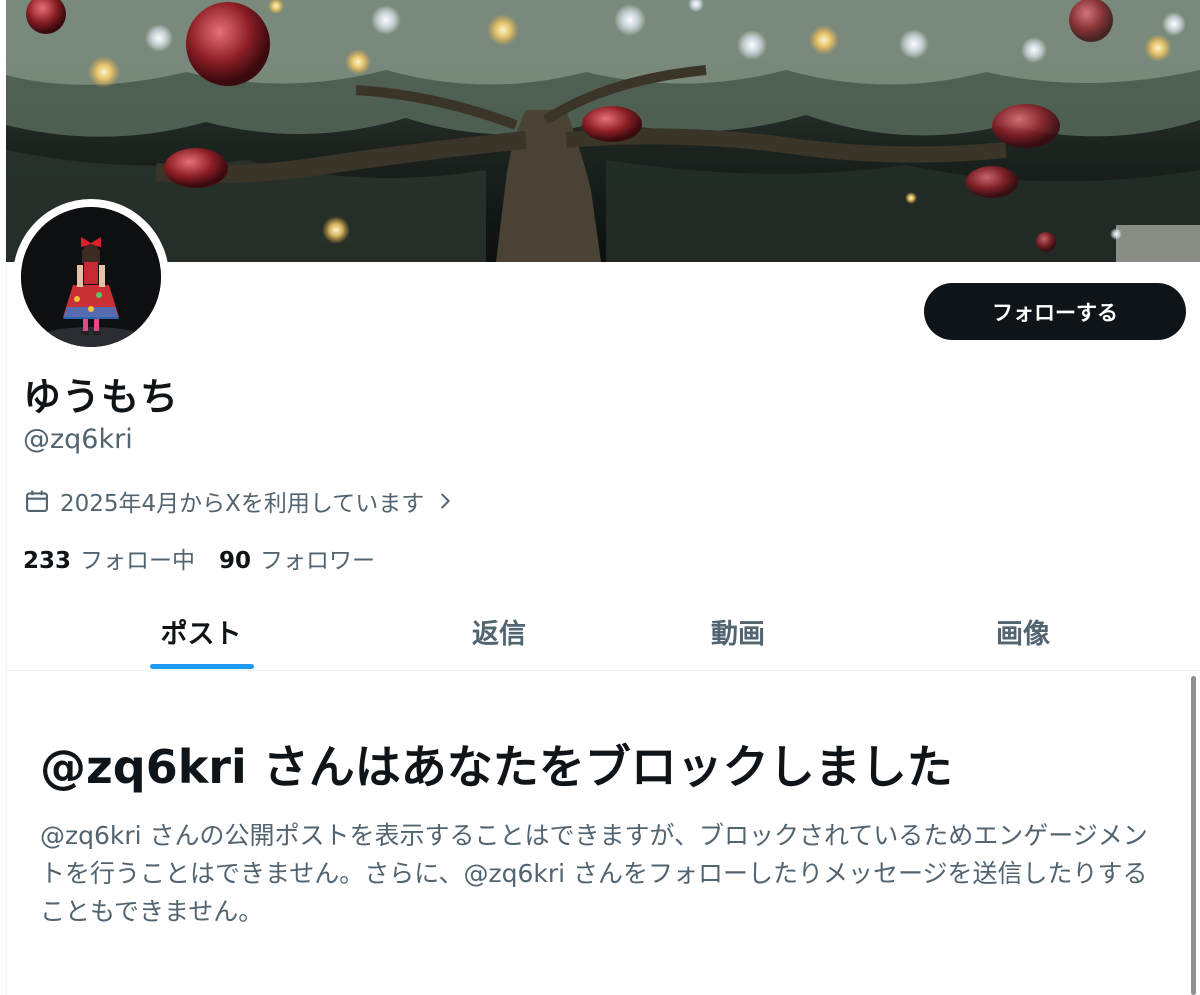 The width and height of the screenshot is (1200, 995). What do you see at coordinates (91, 277) in the screenshot?
I see `avatar` at bounding box center [91, 277].